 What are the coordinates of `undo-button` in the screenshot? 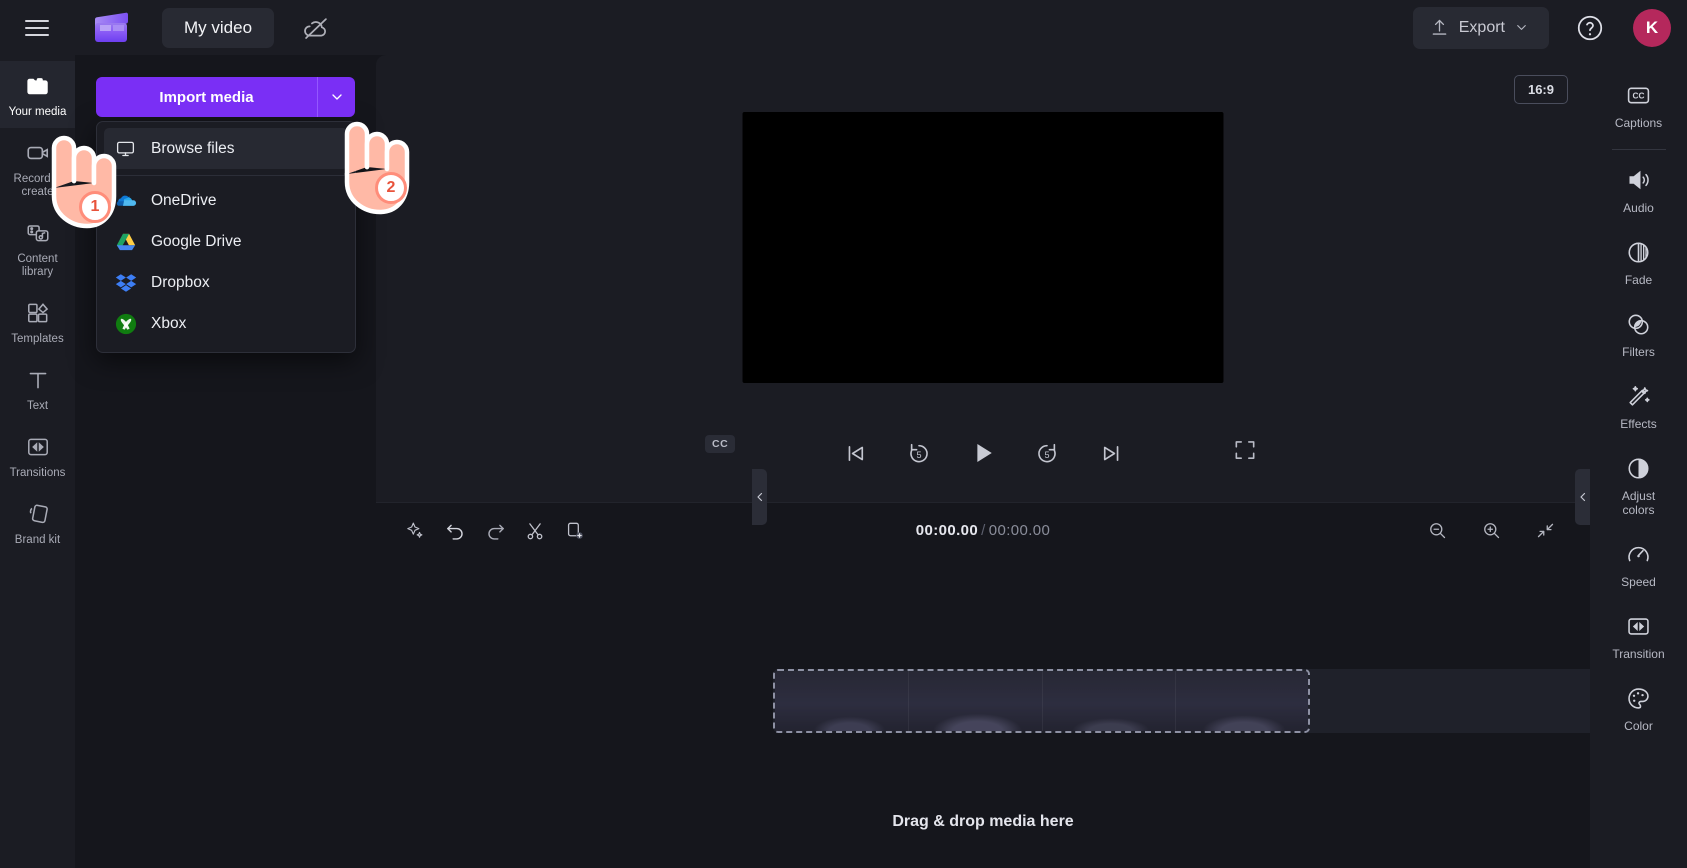 It's located at (455, 531).